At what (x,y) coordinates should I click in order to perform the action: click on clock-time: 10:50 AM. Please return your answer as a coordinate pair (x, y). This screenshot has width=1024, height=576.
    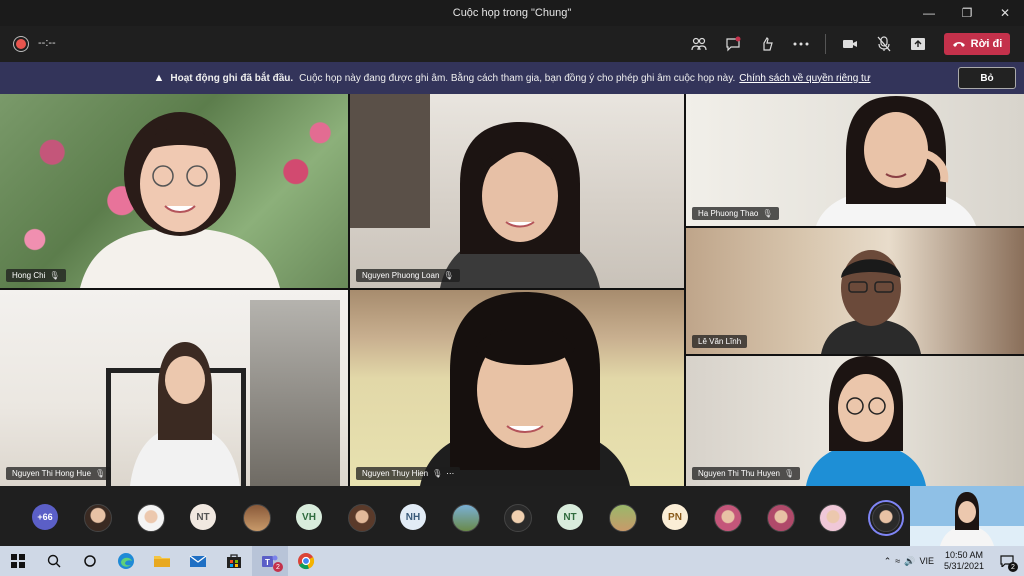
    Looking at the image, I should click on (963, 555).